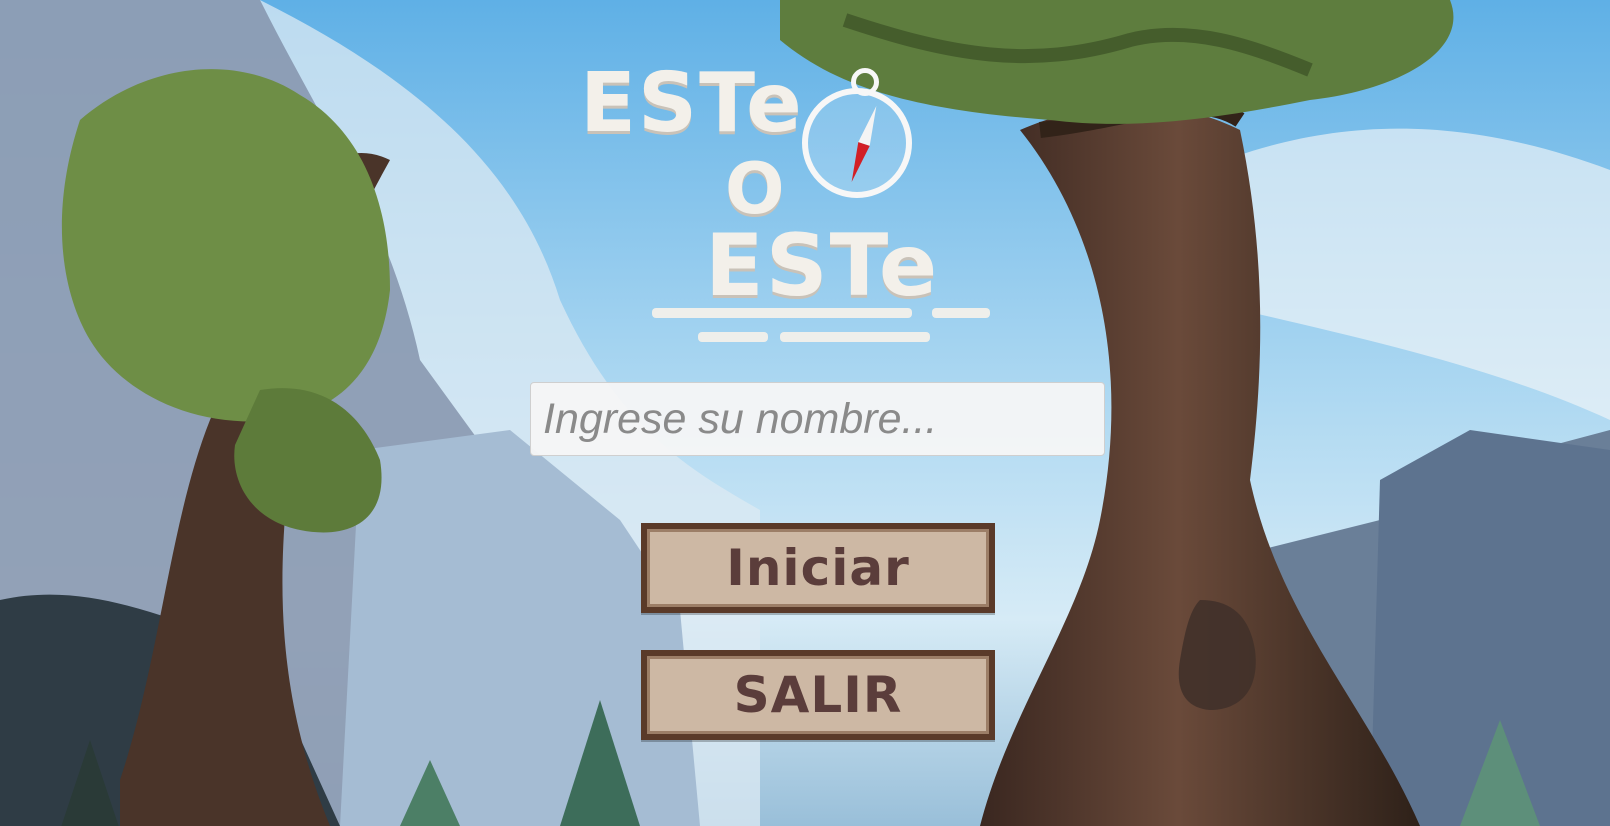 The width and height of the screenshot is (1610, 826). What do you see at coordinates (822, 266) in the screenshot?
I see `logo-word-bottom: ESTe` at bounding box center [822, 266].